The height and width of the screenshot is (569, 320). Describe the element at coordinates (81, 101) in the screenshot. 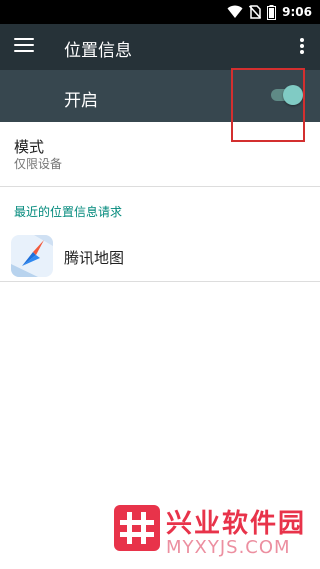

I see `switch-label: 开启` at that location.